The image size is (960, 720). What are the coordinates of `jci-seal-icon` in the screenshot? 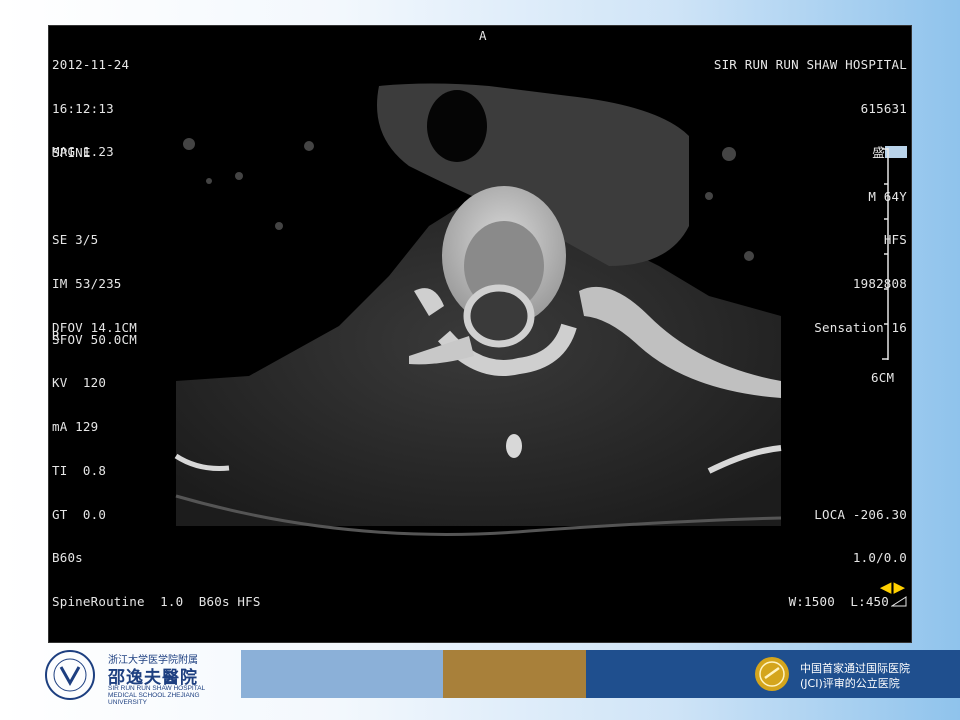 It's located at (772, 674).